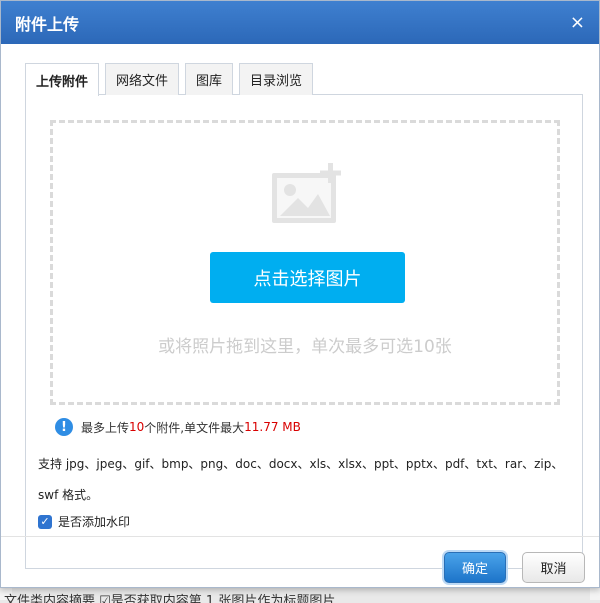 This screenshot has height=603, width=600. What do you see at coordinates (305, 347) in the screenshot?
I see `drop-hint-text: 或将照片拖到这里，单次最多可选10张` at bounding box center [305, 347].